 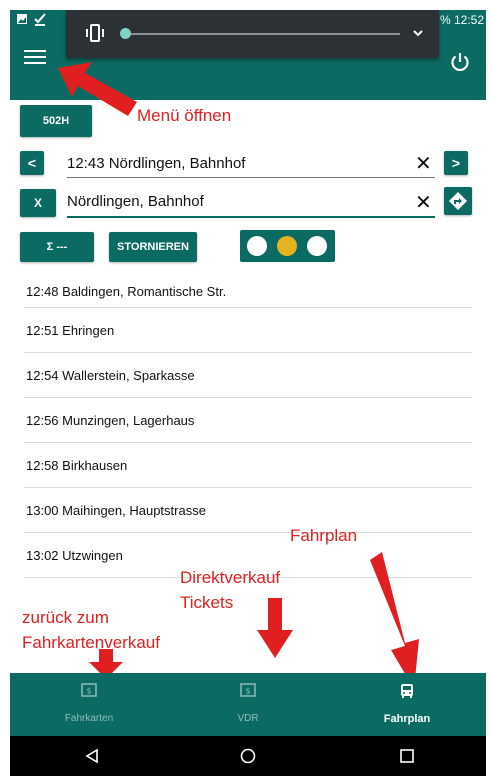 What do you see at coordinates (407, 691) in the screenshot?
I see `bus-icon` at bounding box center [407, 691].